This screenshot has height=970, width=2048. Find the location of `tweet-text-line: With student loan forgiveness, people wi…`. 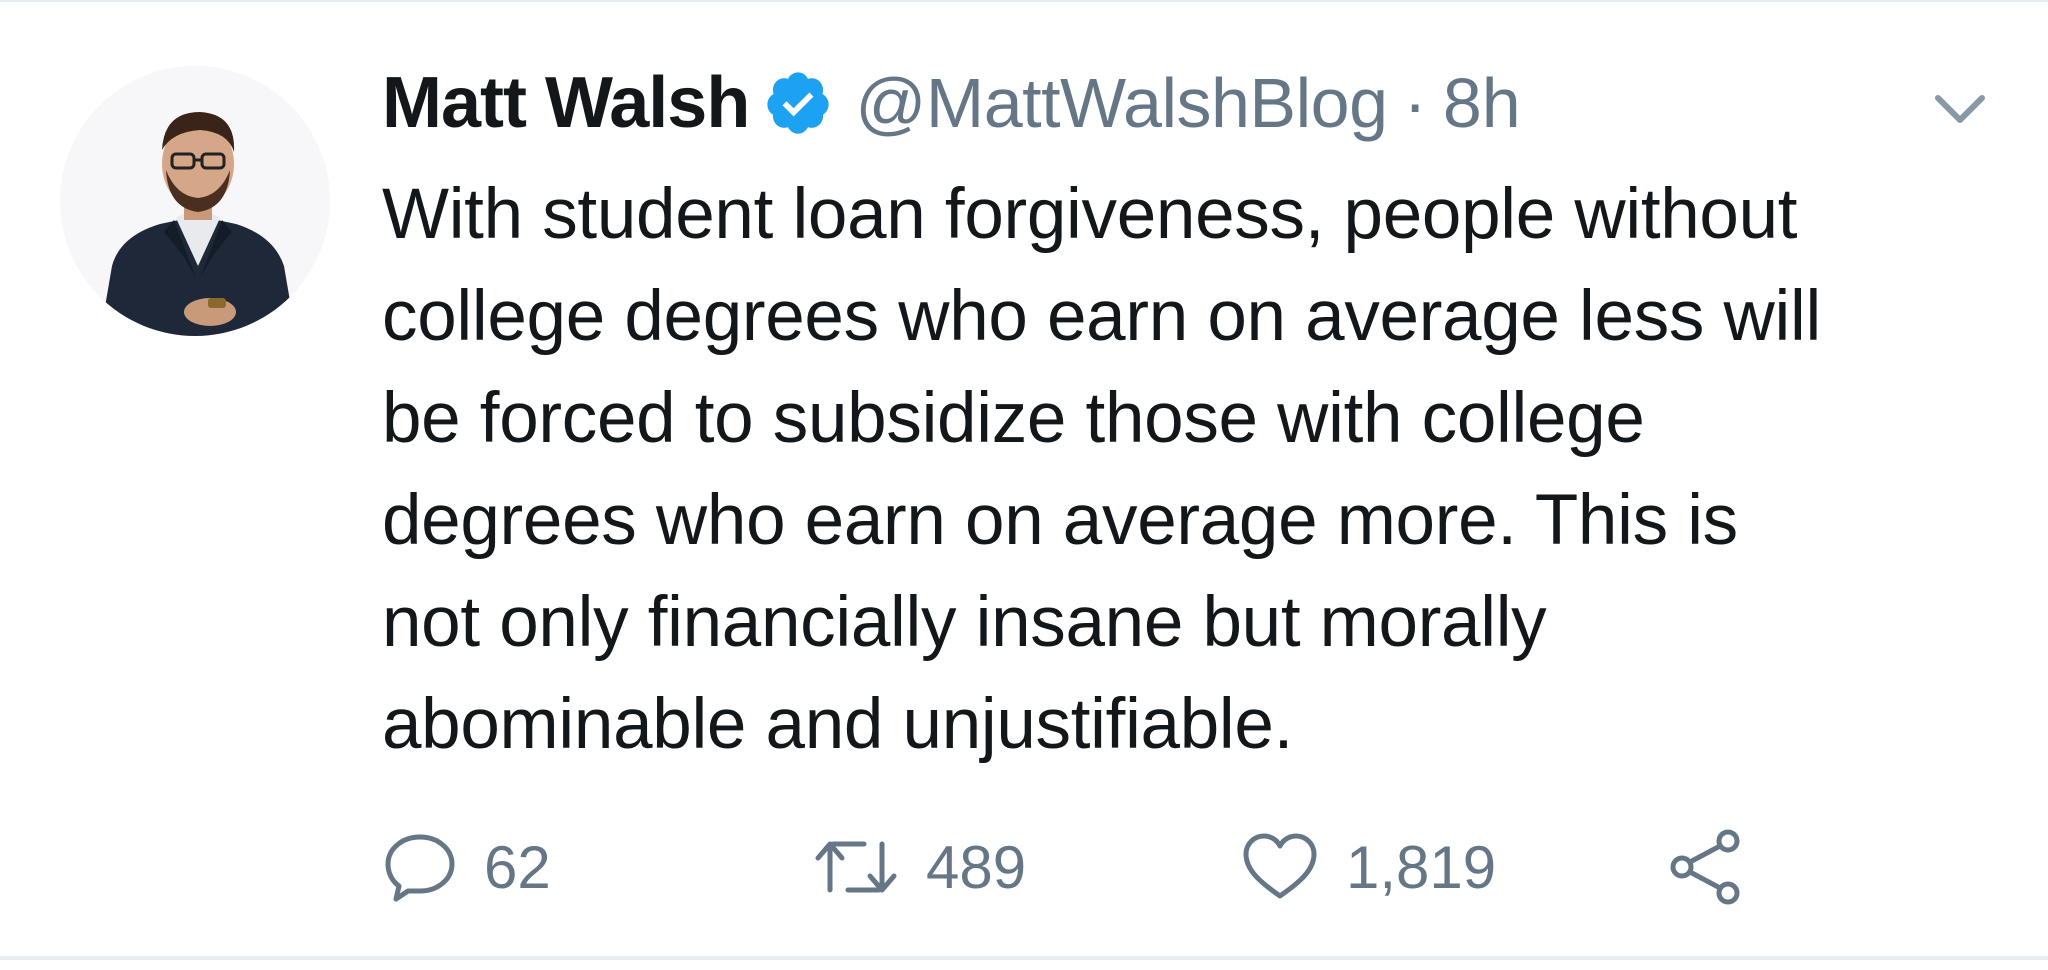

tweet-text-line: With student loan forgiveness, people wi… is located at coordinates (1090, 214).